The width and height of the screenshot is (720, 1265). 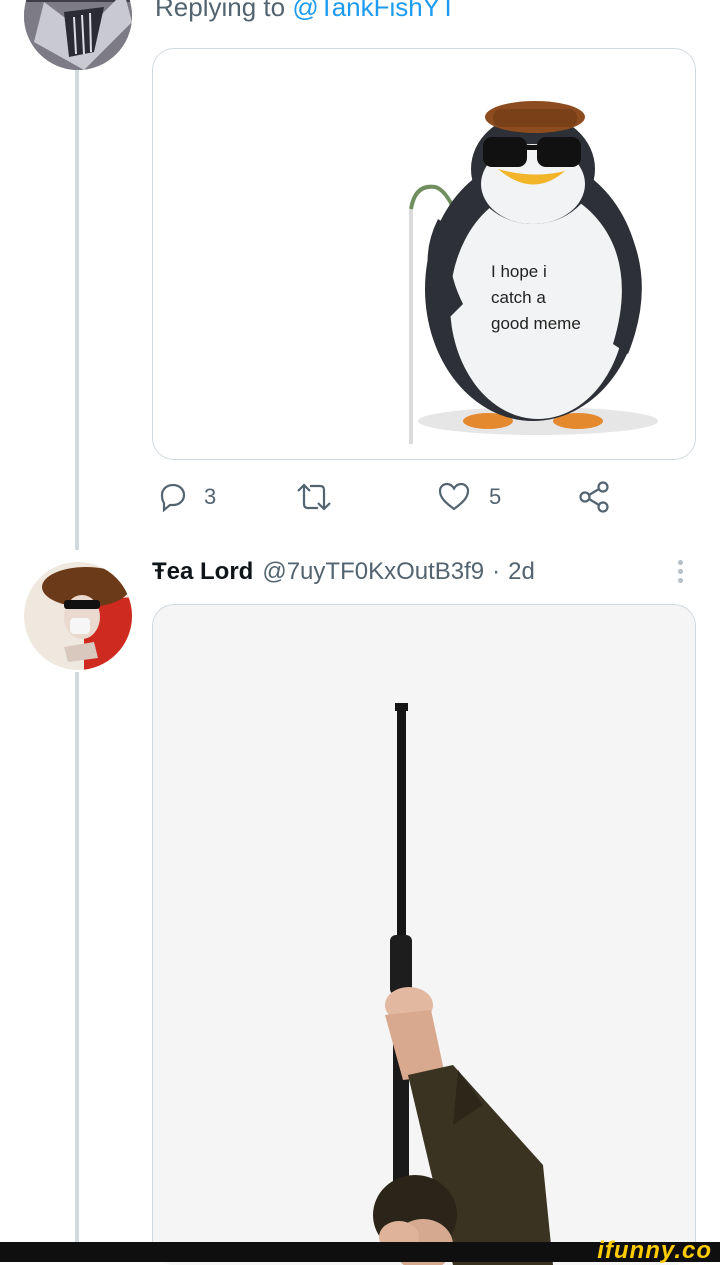 I want to click on ifunny-watermark: ifunny.co, so click(x=654, y=1250).